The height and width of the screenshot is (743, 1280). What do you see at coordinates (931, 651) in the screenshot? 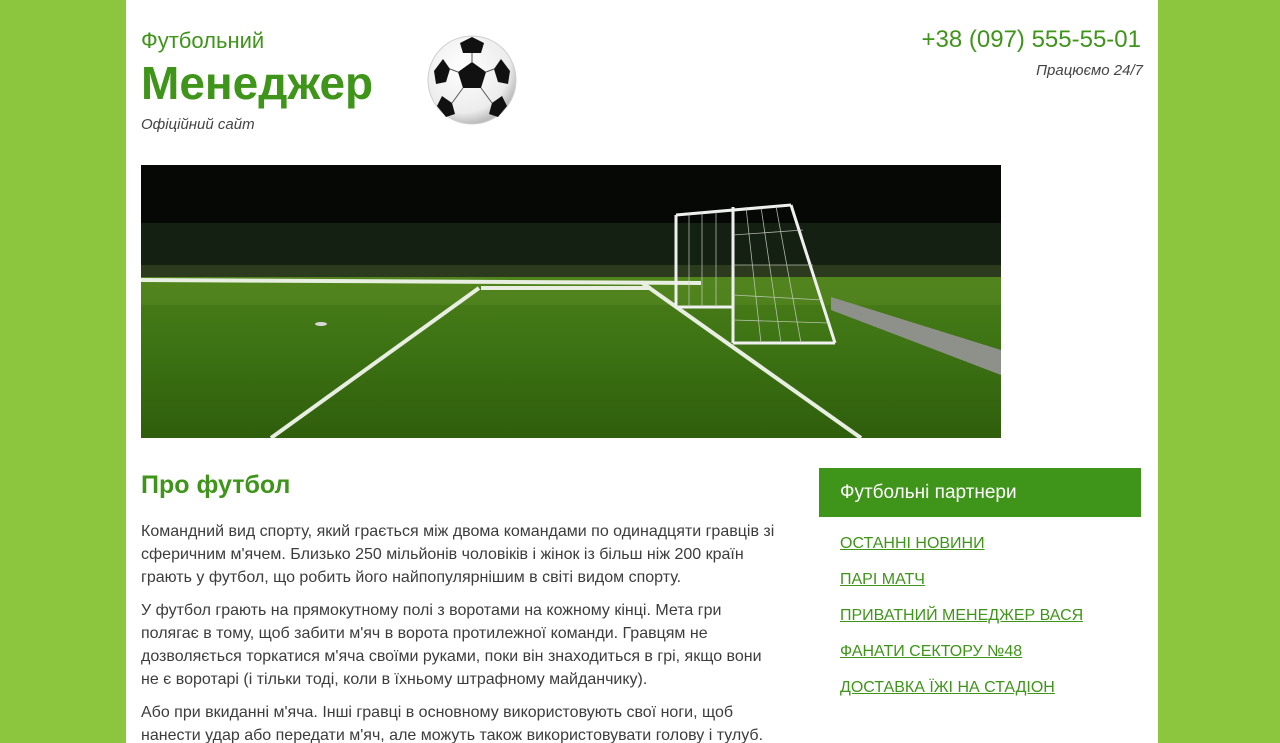
I see `link-fans-sector: Фанати сектору №48` at bounding box center [931, 651].